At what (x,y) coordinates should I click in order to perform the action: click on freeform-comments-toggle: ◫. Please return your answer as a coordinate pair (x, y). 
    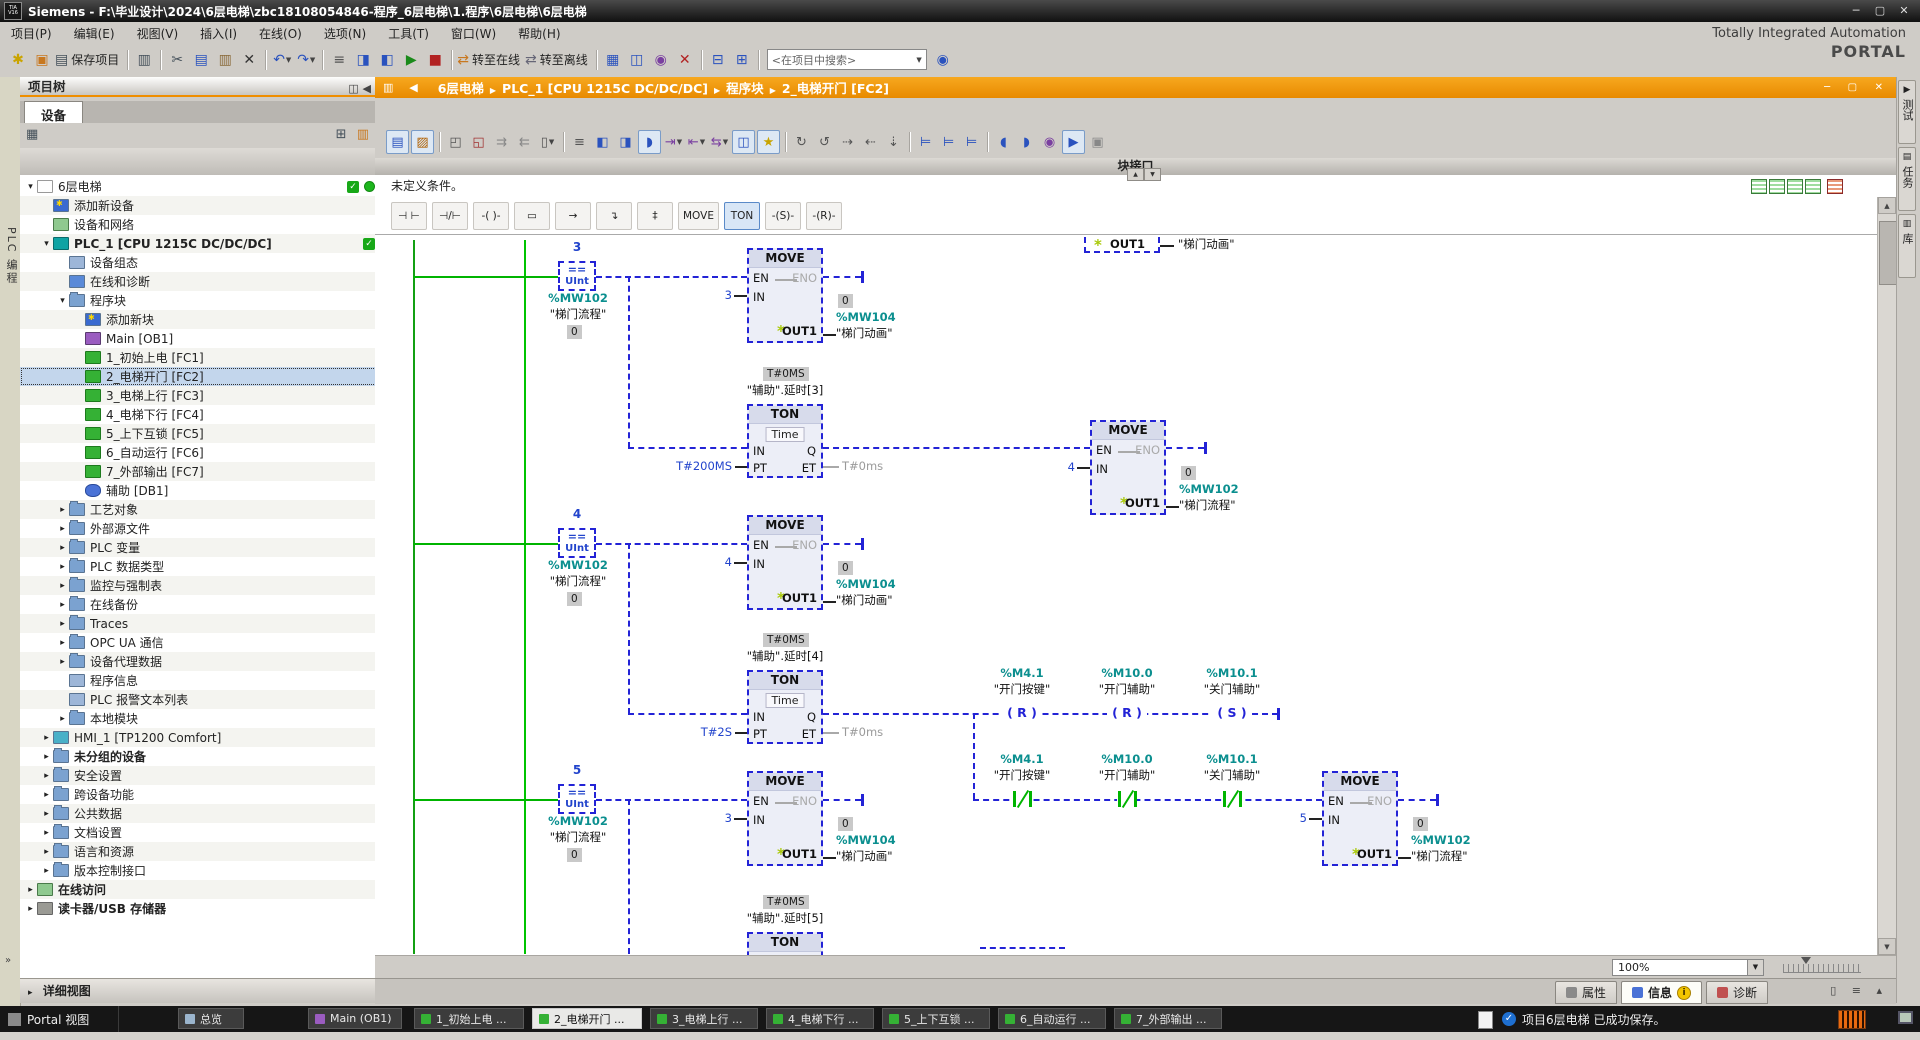
    Looking at the image, I should click on (743, 142).